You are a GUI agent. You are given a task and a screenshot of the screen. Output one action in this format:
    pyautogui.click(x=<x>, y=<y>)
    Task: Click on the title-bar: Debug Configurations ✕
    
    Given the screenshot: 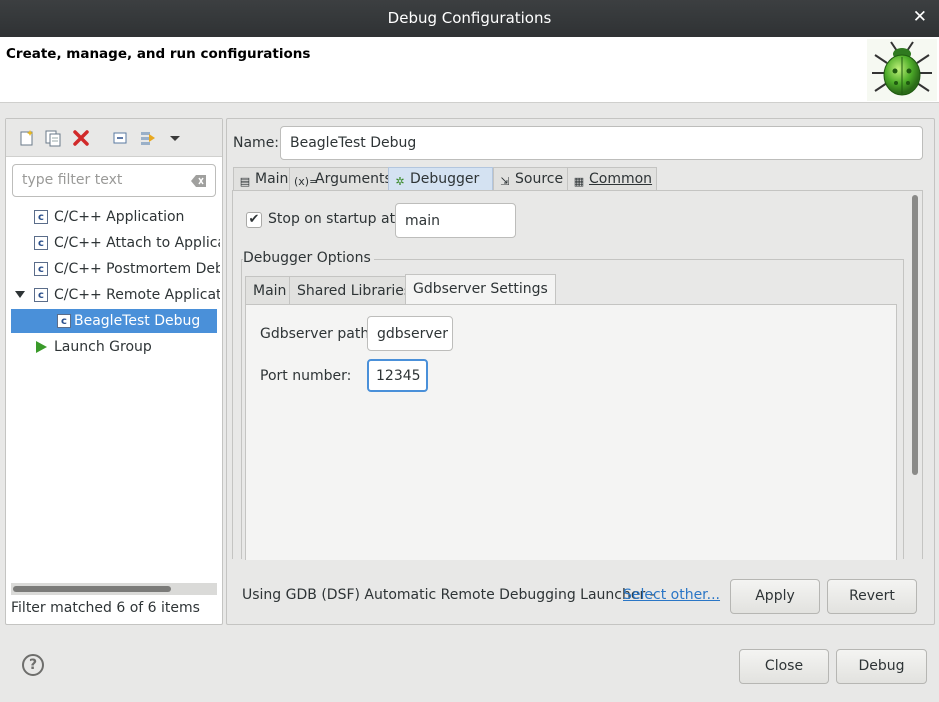 What is the action you would take?
    pyautogui.click(x=469, y=18)
    